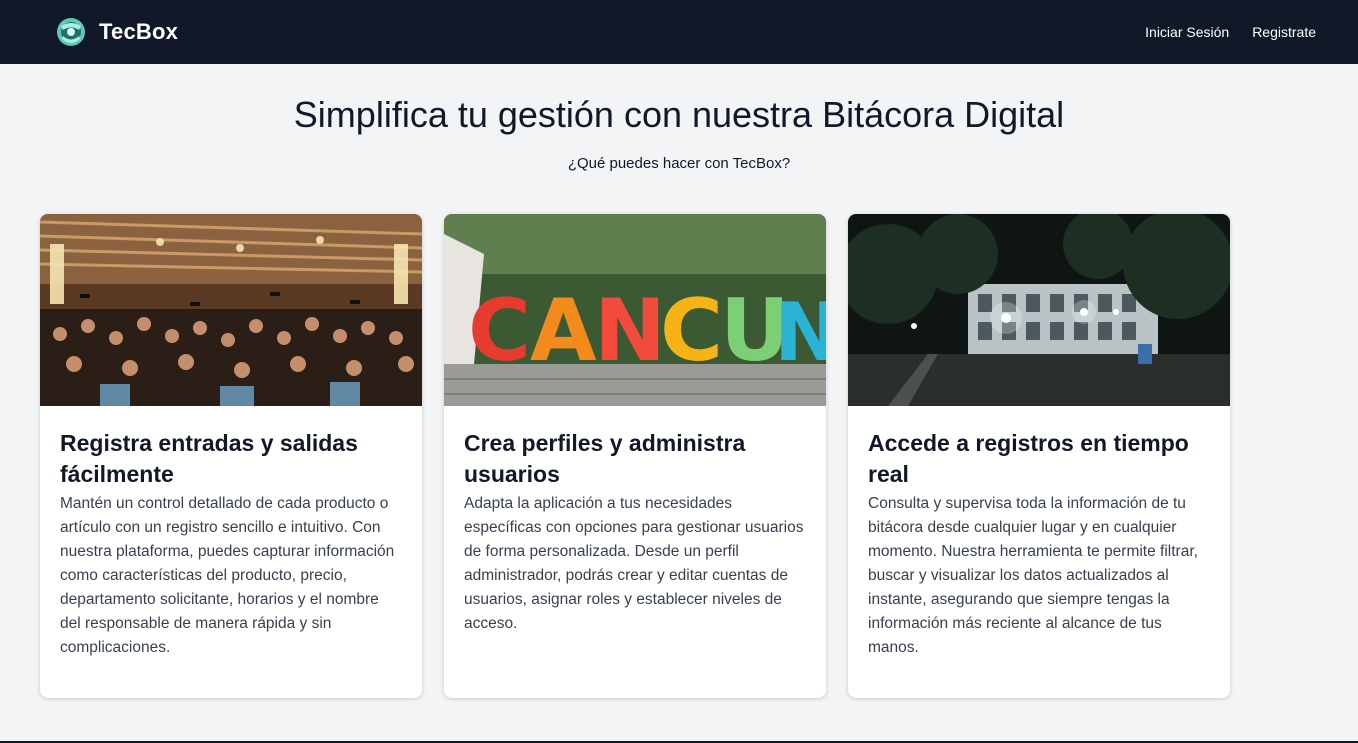 The width and height of the screenshot is (1358, 743). Describe the element at coordinates (1187, 32) in the screenshot. I see `login-link: Iniciar Sesión` at that location.